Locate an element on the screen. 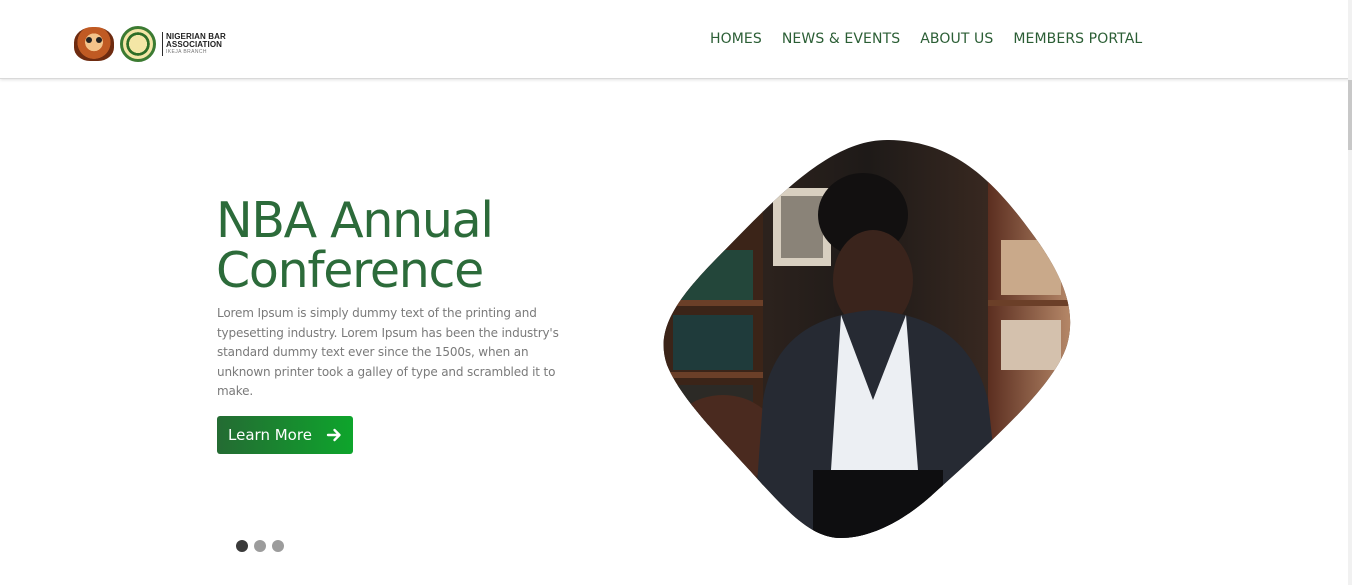  nav-item-homes: HOMES is located at coordinates (736, 39).